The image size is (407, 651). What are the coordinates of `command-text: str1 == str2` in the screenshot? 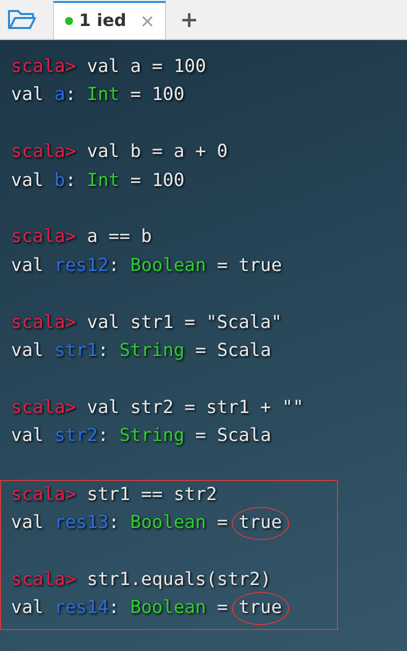 It's located at (151, 494).